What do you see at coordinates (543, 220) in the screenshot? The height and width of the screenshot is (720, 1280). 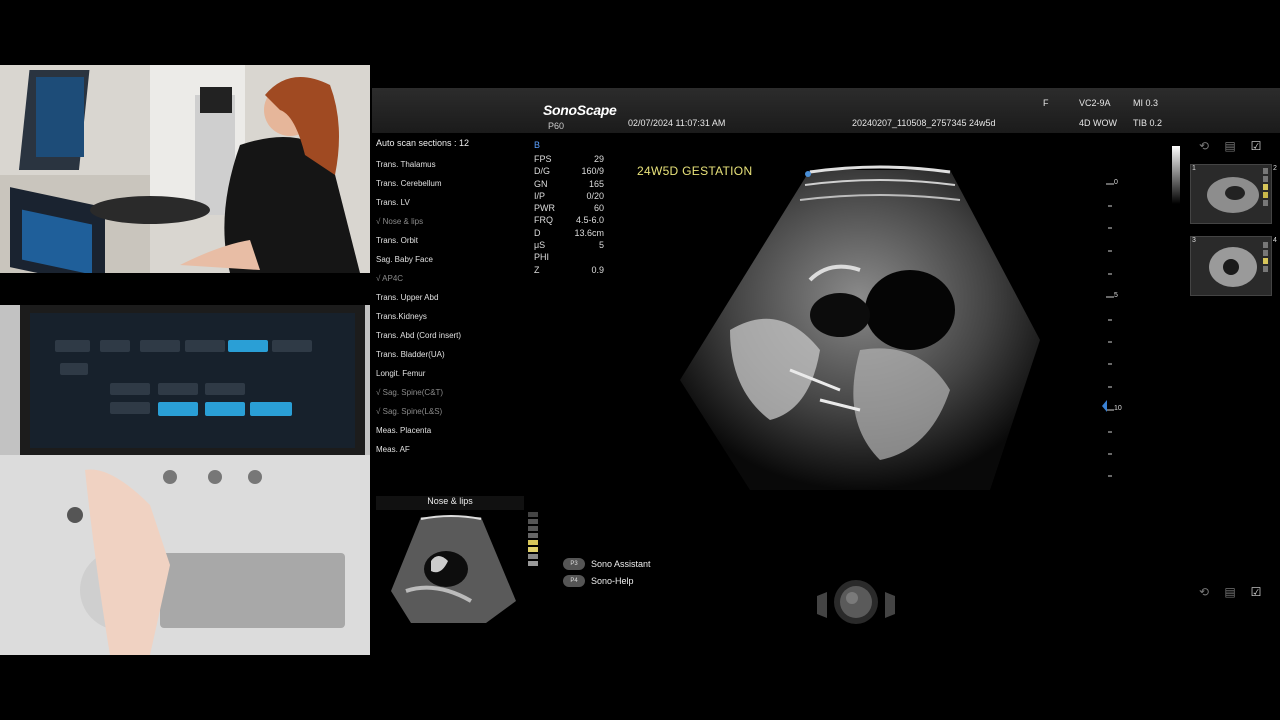 I see `param-key: FRQ` at bounding box center [543, 220].